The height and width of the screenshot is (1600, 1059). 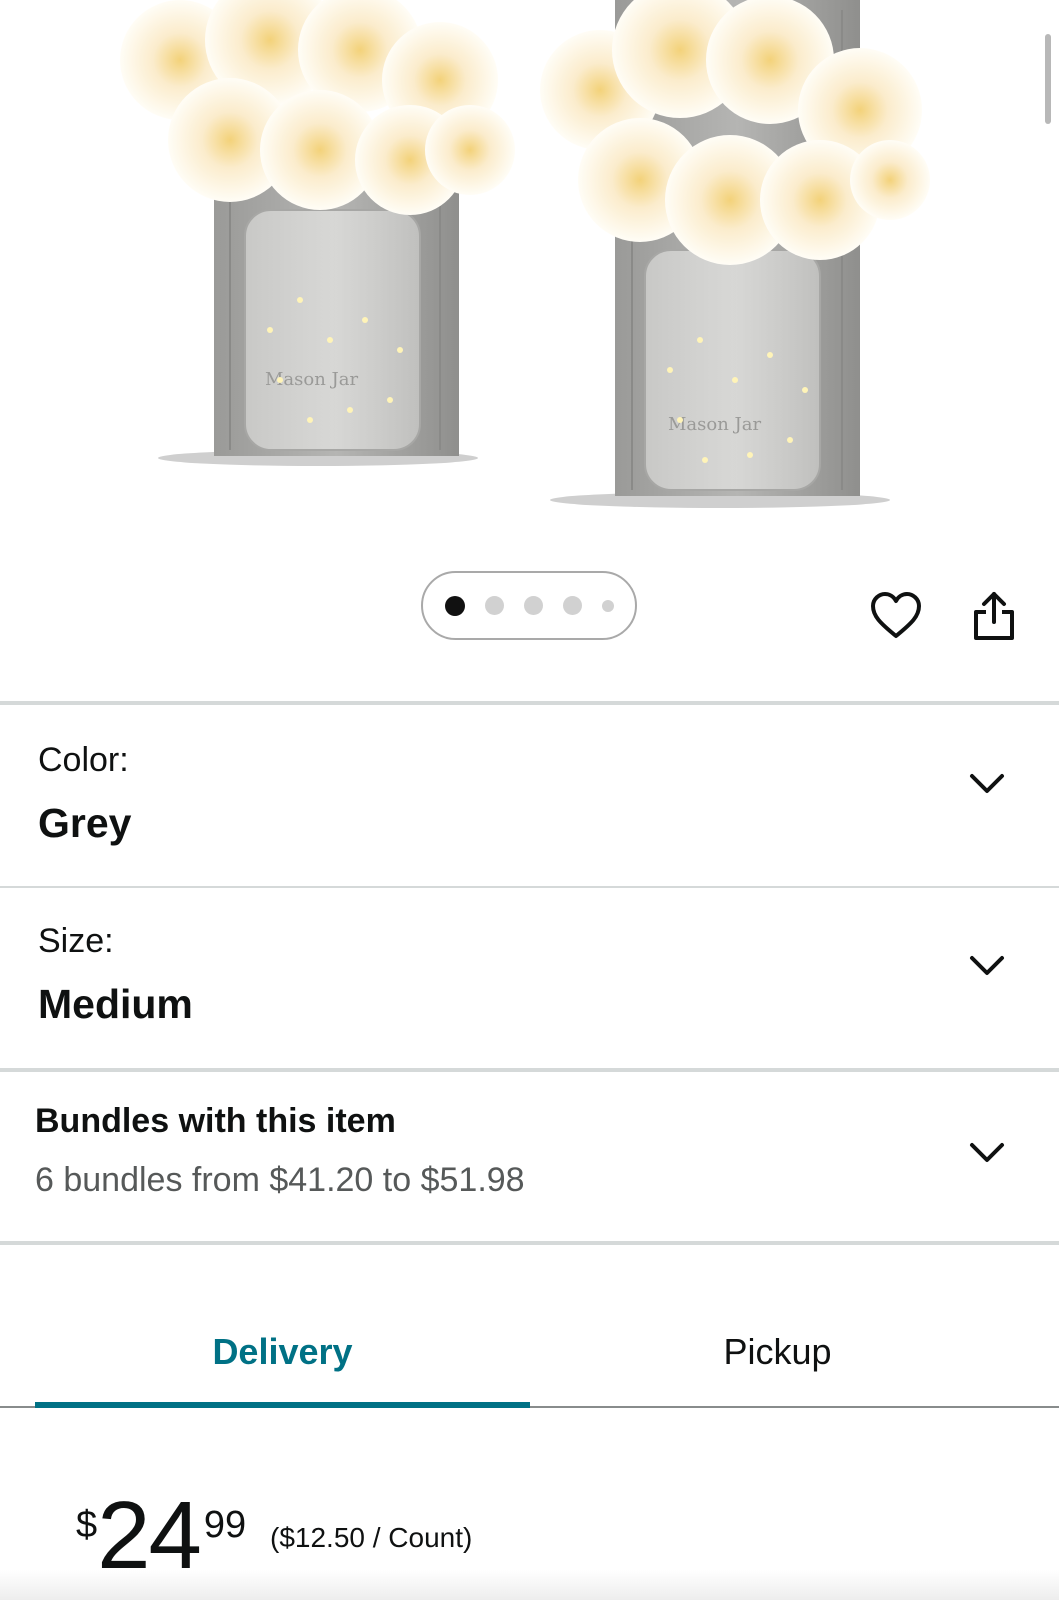 I want to click on image-carousel-indicator, so click(x=529, y=605).